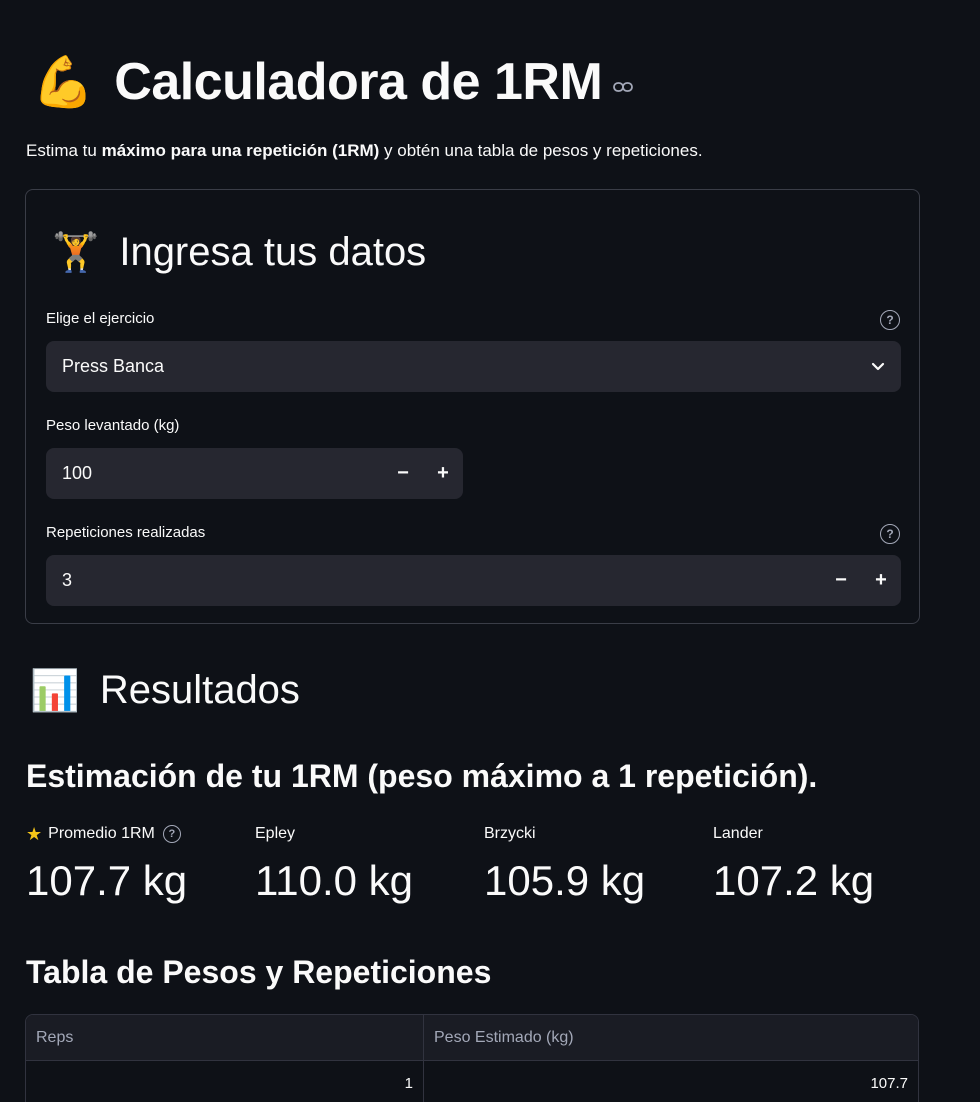 Image resolution: width=980 pixels, height=1102 pixels. What do you see at coordinates (890, 534) in the screenshot?
I see `reps-help-icon: ?` at bounding box center [890, 534].